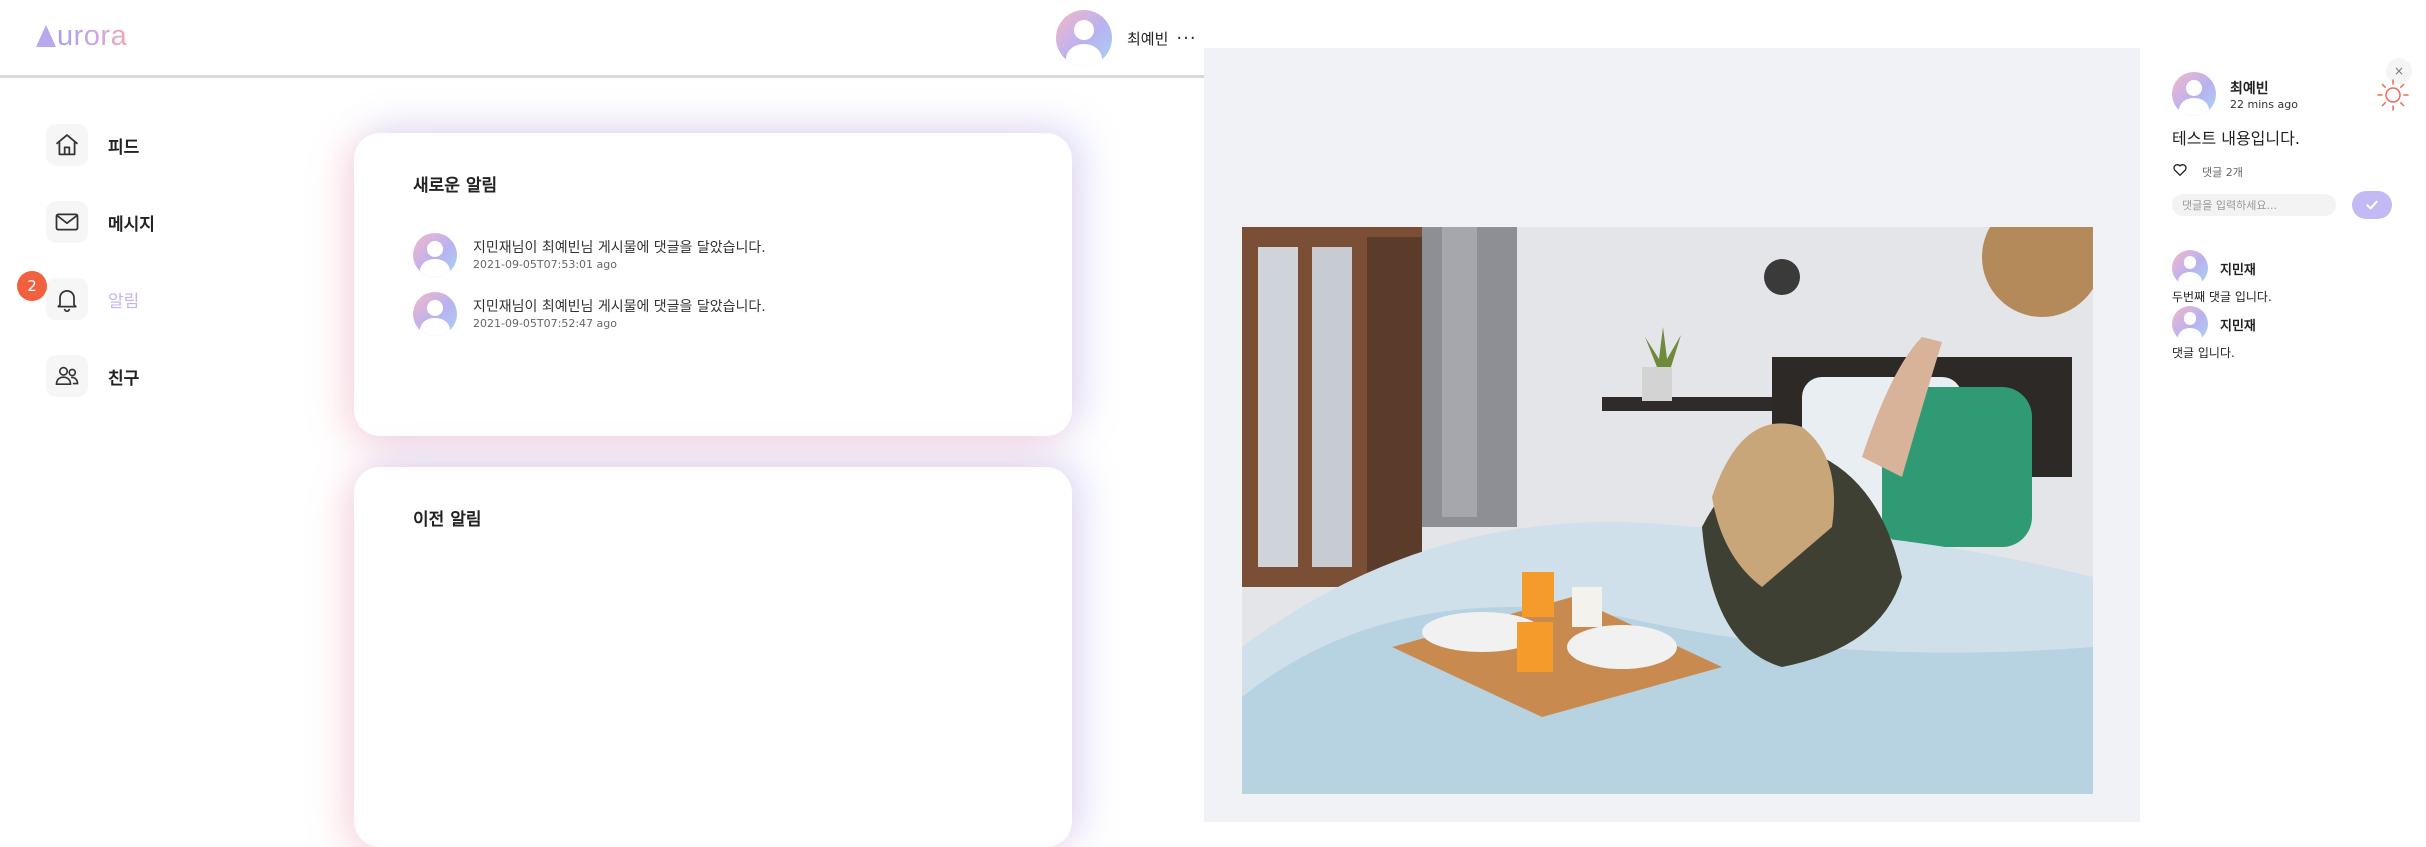 Image resolution: width=2426 pixels, height=847 pixels. Describe the element at coordinates (2393, 95) in the screenshot. I see `sun-icon` at that location.